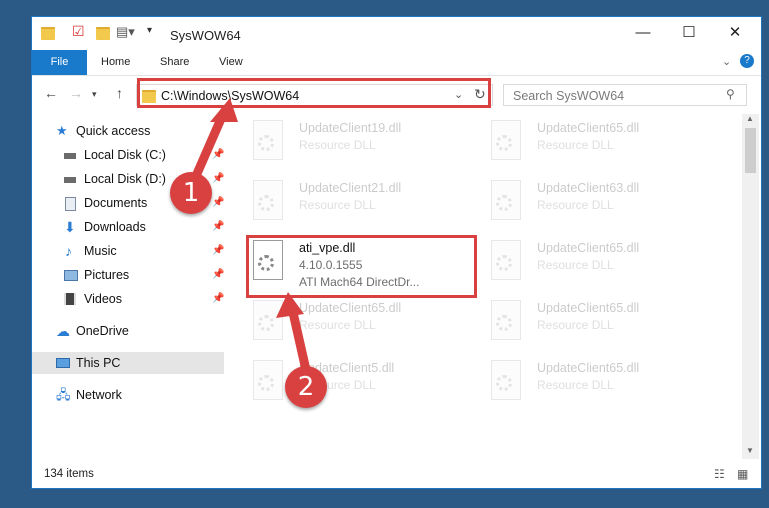 This screenshot has height=508, width=769. I want to click on arrow-1-head, so click(224, 110).